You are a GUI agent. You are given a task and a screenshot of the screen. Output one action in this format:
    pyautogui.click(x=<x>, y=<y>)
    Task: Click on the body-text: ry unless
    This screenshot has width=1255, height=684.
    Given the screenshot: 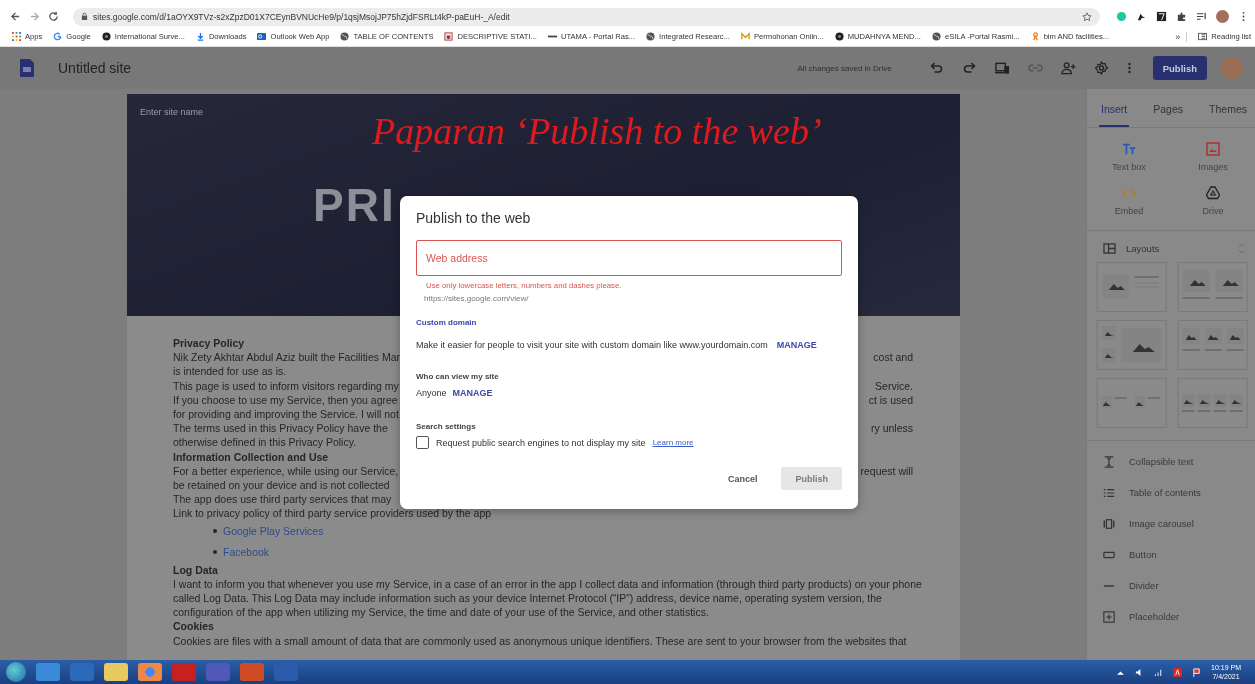 What is the action you would take?
    pyautogui.click(x=892, y=428)
    